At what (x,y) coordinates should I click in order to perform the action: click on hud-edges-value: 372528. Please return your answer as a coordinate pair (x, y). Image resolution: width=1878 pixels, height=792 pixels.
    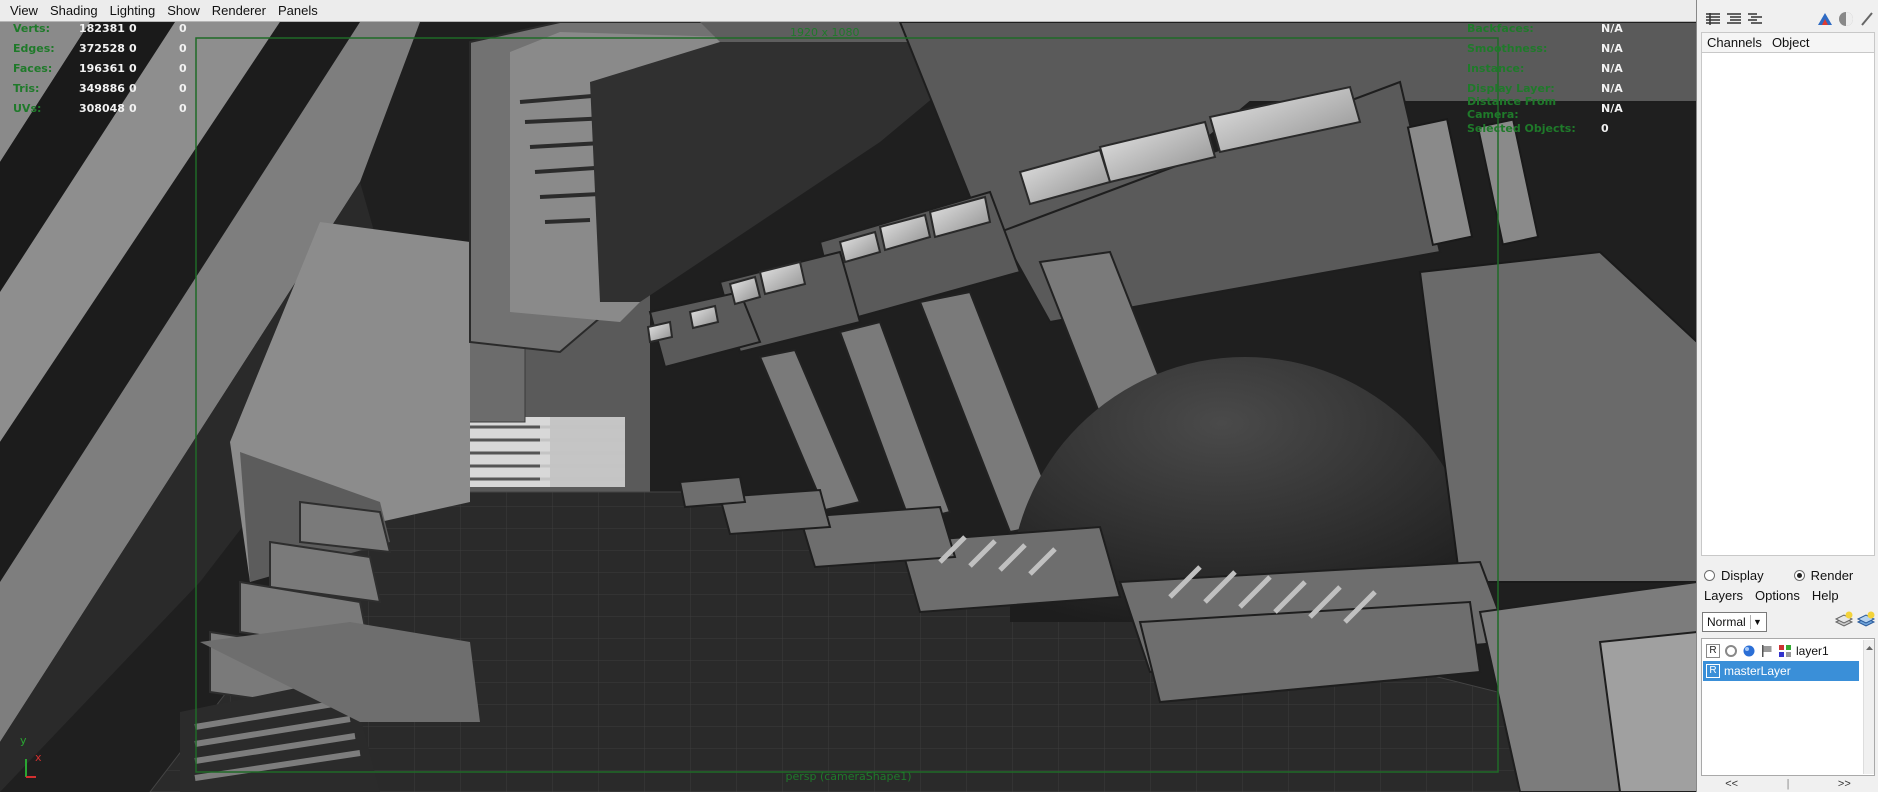
    Looking at the image, I should click on (102, 48).